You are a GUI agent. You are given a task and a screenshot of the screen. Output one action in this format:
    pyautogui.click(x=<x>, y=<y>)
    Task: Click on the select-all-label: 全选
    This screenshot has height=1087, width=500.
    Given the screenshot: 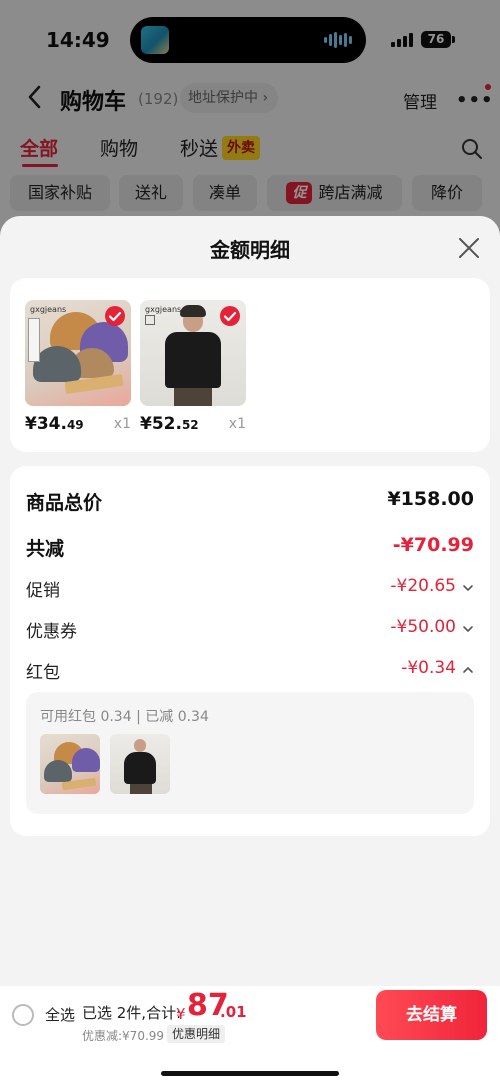 What is the action you would take?
    pyautogui.click(x=60, y=1014)
    